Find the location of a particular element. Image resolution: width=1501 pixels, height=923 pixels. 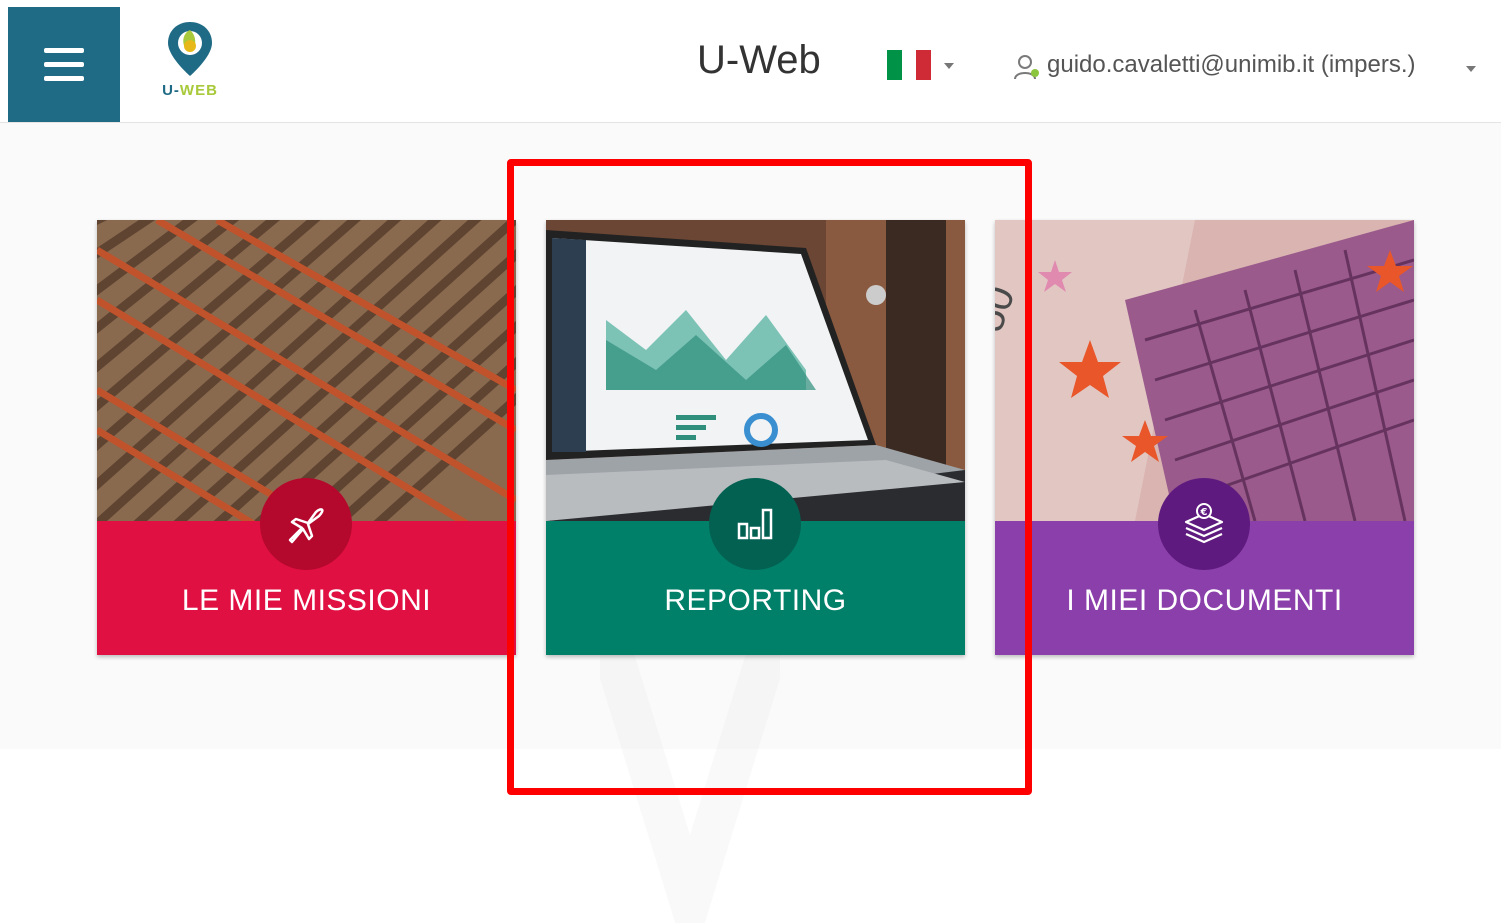

user-icon is located at coordinates (1026, 67).